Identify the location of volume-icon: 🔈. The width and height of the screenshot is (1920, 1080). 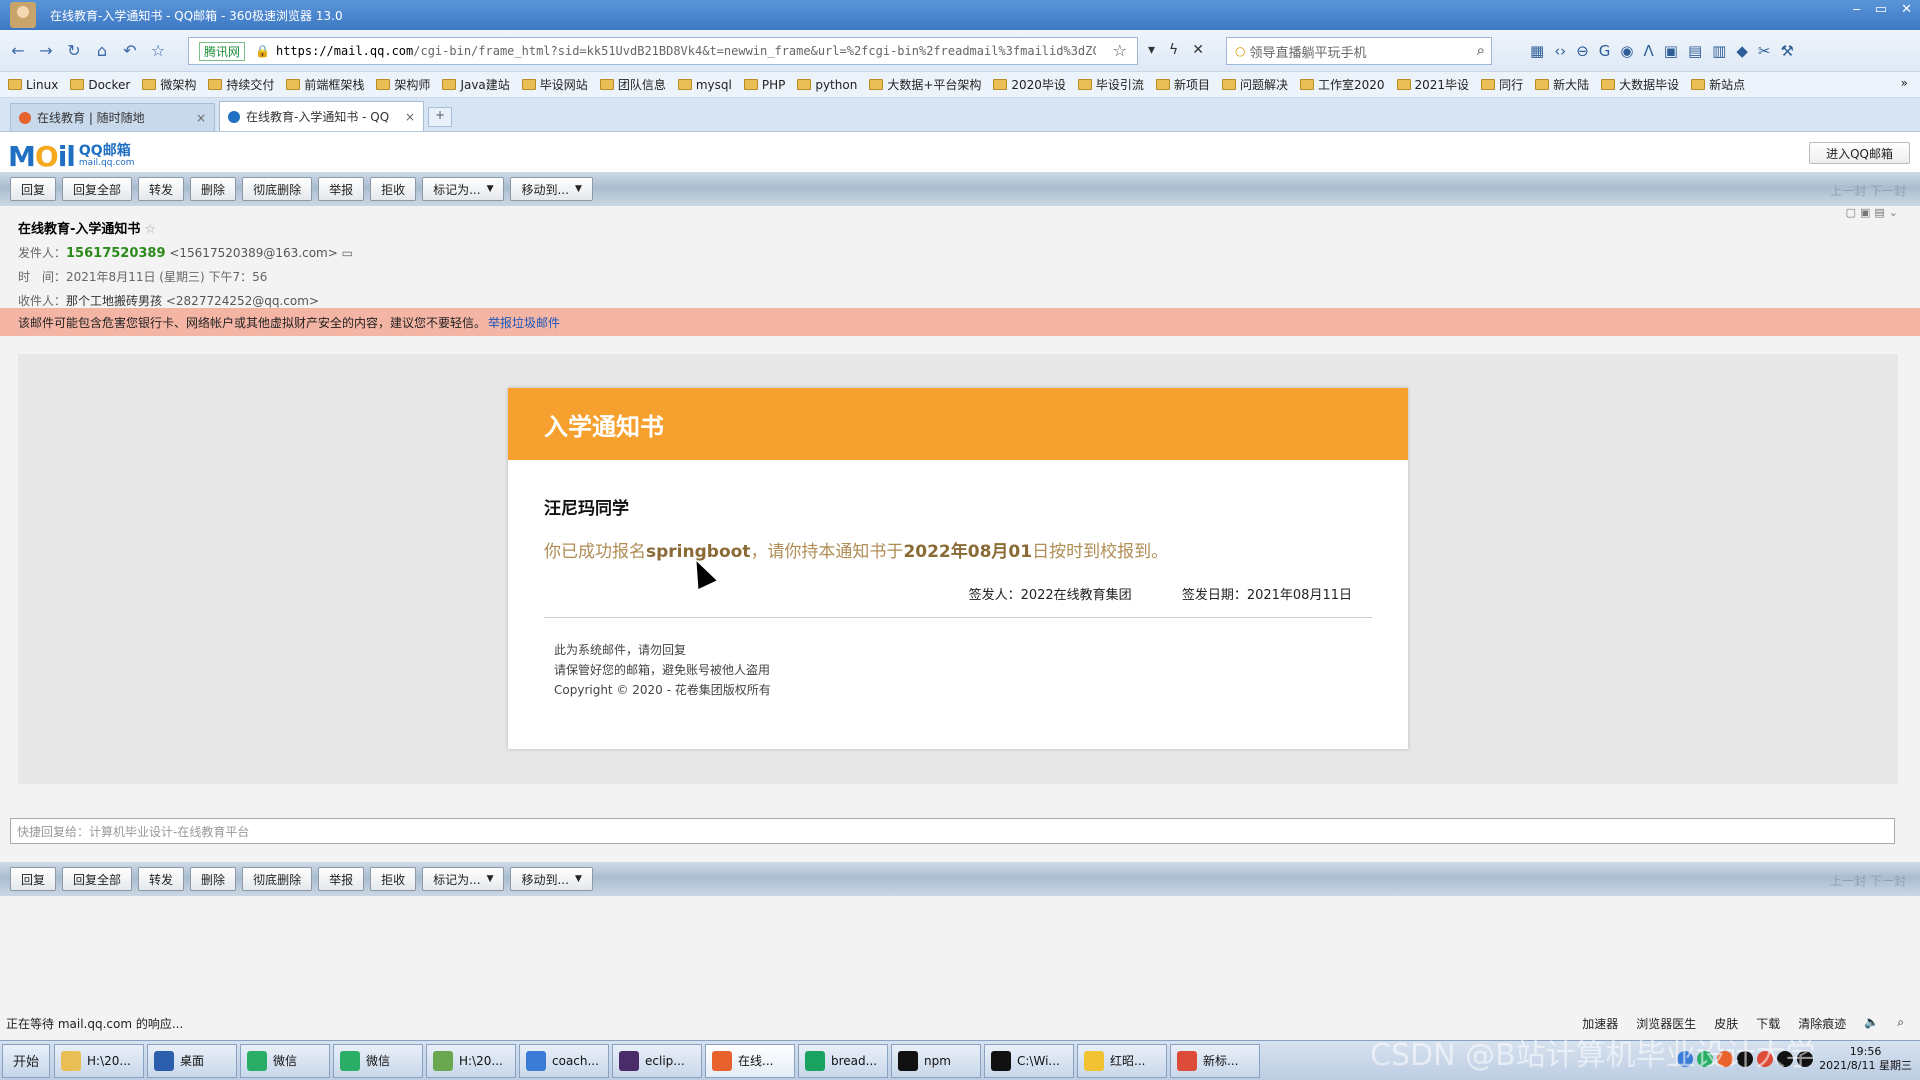
(1871, 1023).